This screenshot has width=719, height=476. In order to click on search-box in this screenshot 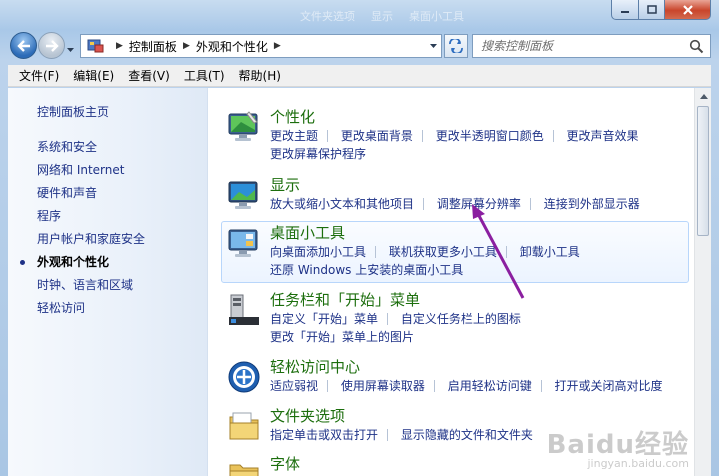, I will do `click(591, 46)`.